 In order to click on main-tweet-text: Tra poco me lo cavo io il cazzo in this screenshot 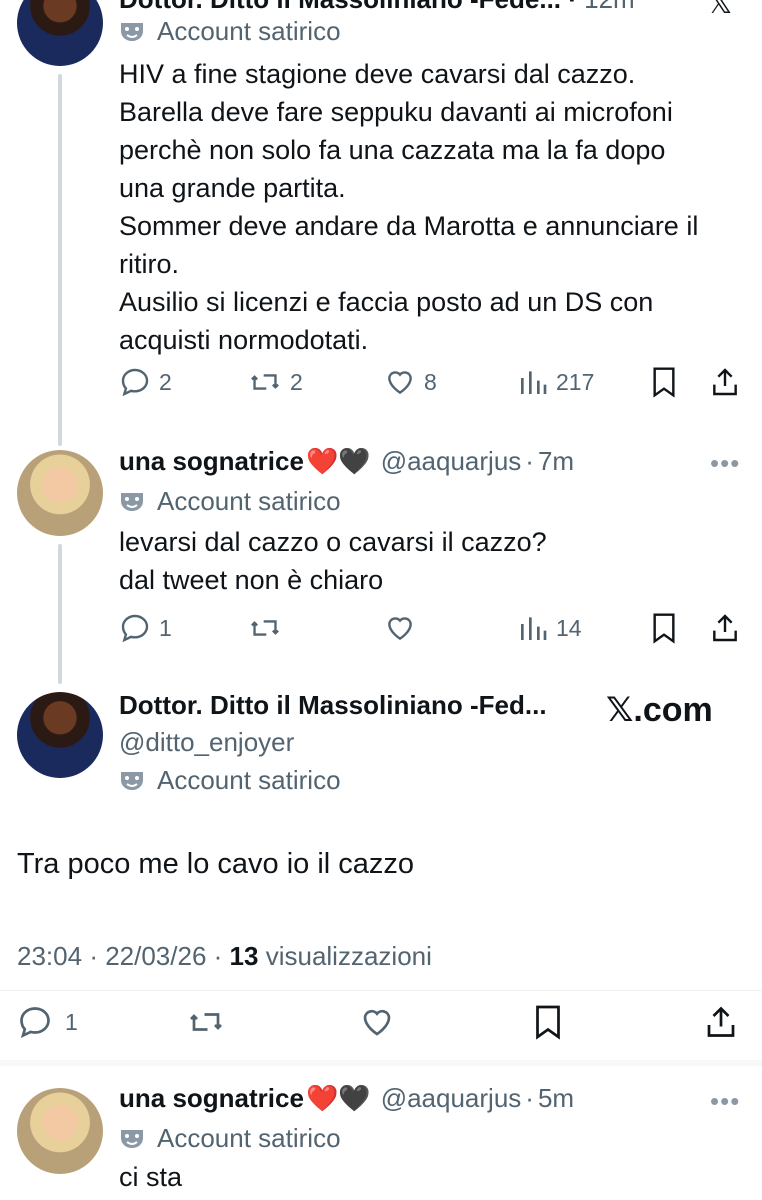, I will do `click(216, 864)`.